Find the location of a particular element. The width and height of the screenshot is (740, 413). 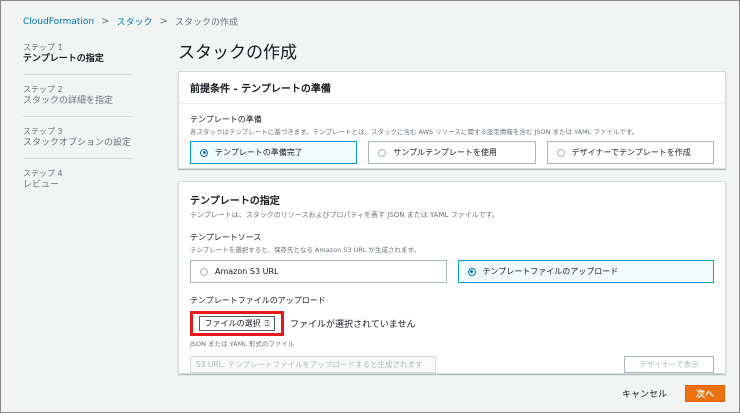

option-sample-template: サンプルテンプレートを使用 is located at coordinates (452, 152).